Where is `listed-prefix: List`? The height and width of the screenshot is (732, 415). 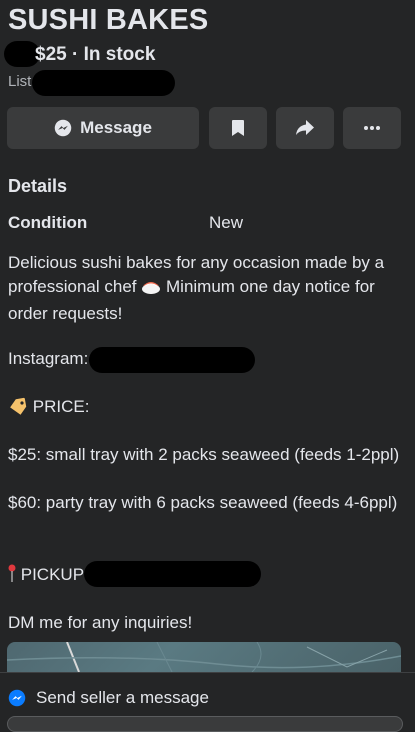 listed-prefix: List is located at coordinates (20, 81).